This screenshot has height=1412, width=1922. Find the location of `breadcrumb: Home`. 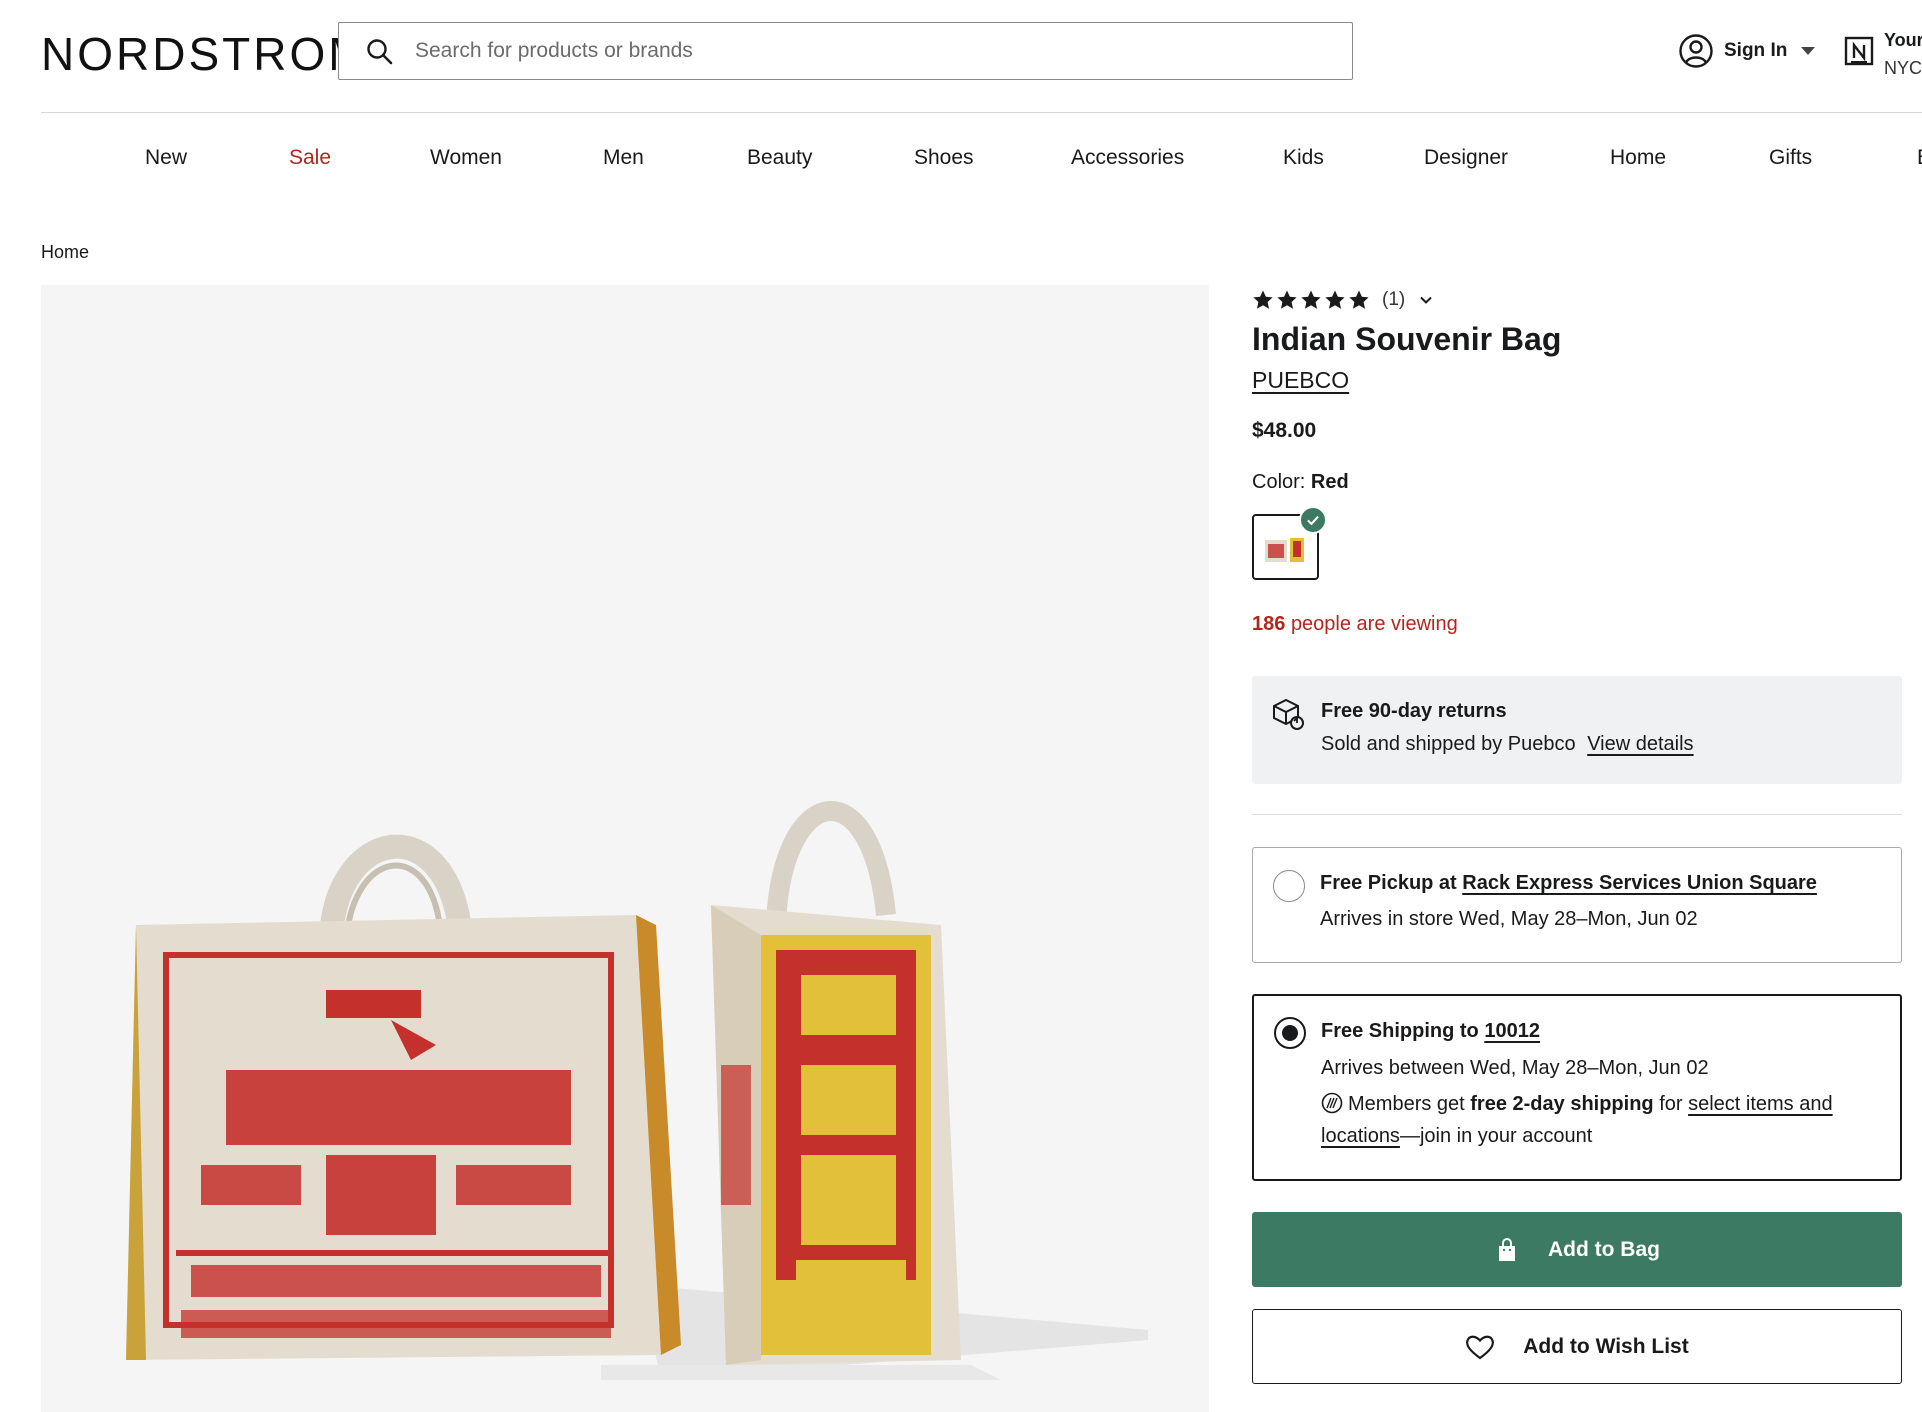

breadcrumb: Home is located at coordinates (65, 252).